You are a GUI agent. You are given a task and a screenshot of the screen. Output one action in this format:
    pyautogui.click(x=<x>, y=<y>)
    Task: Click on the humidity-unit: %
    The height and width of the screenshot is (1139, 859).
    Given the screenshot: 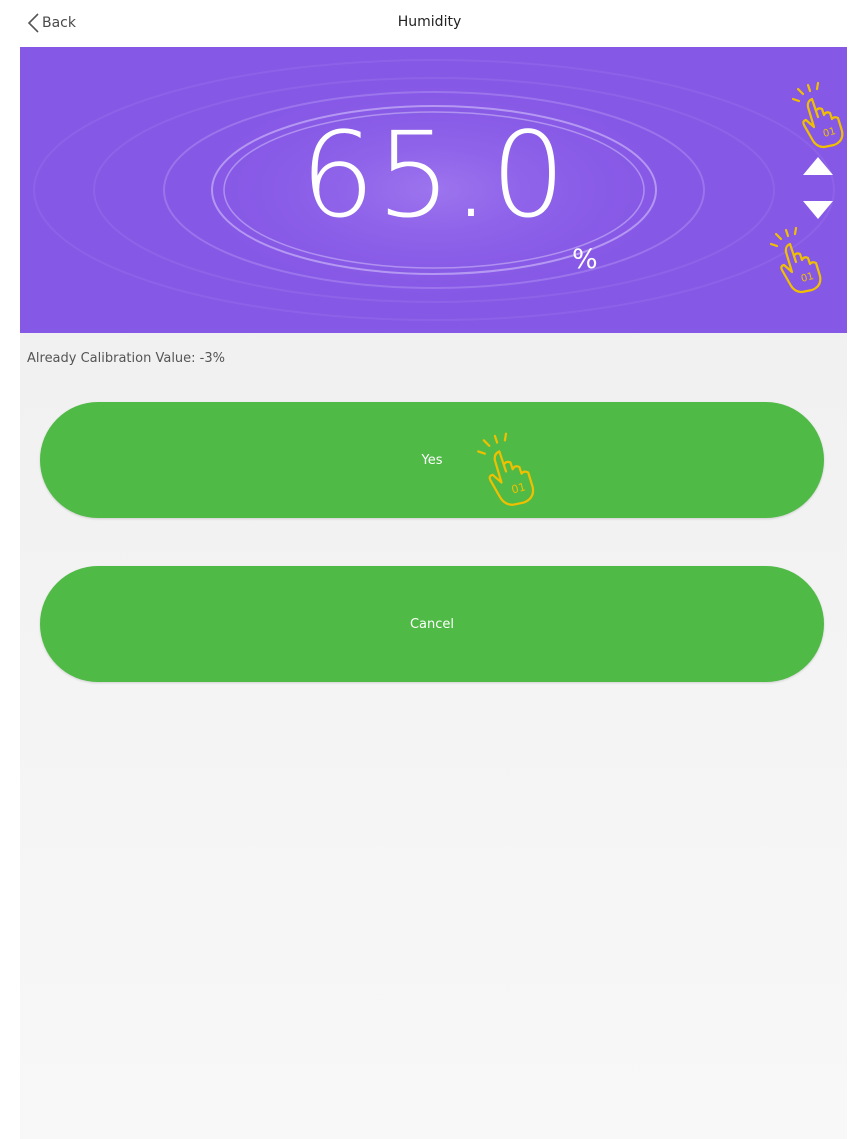 What is the action you would take?
    pyautogui.click(x=585, y=259)
    